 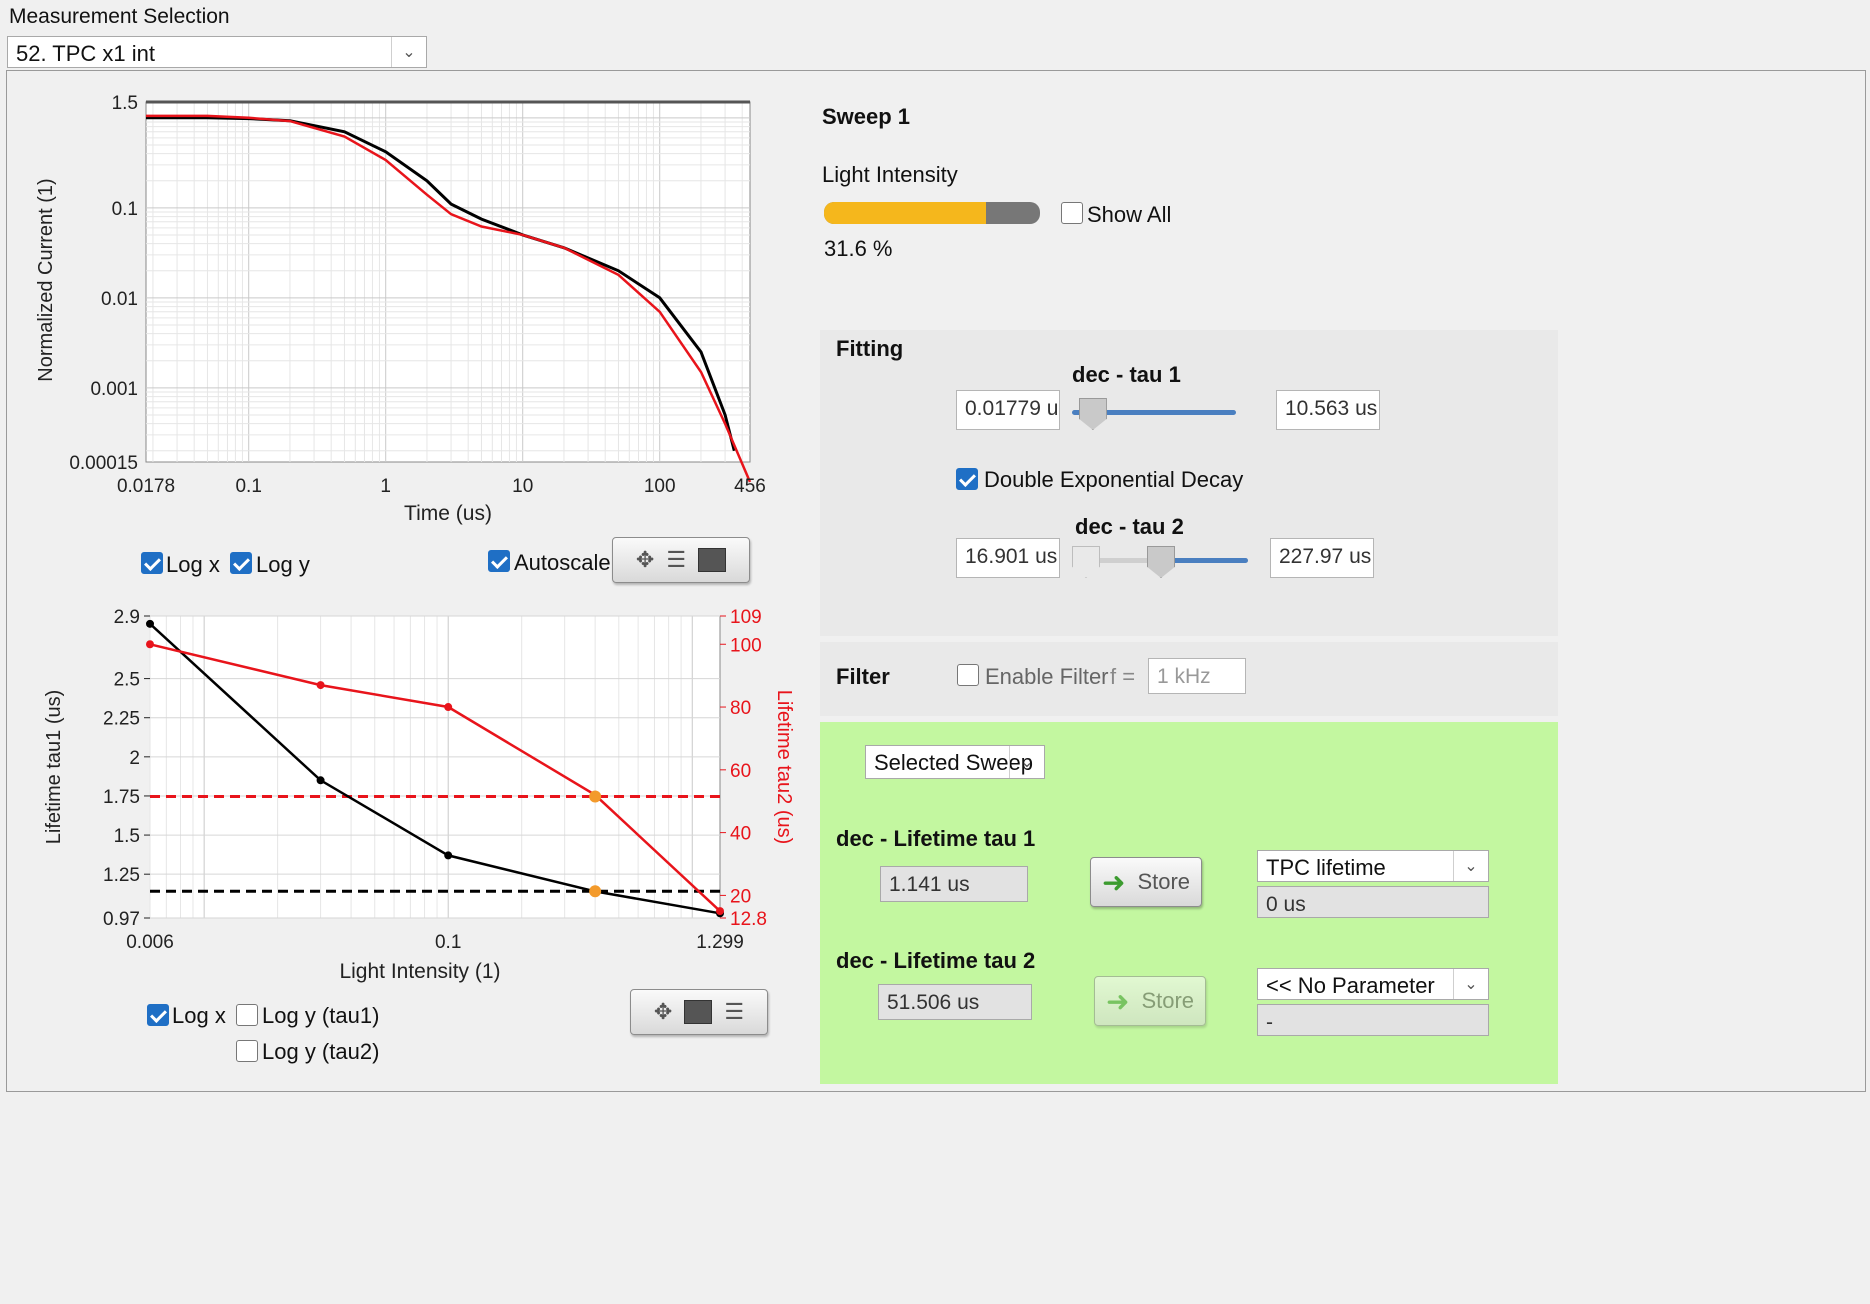 What do you see at coordinates (46, 279) in the screenshot?
I see `decay-plot-ylabel: Normalized Current (1)` at bounding box center [46, 279].